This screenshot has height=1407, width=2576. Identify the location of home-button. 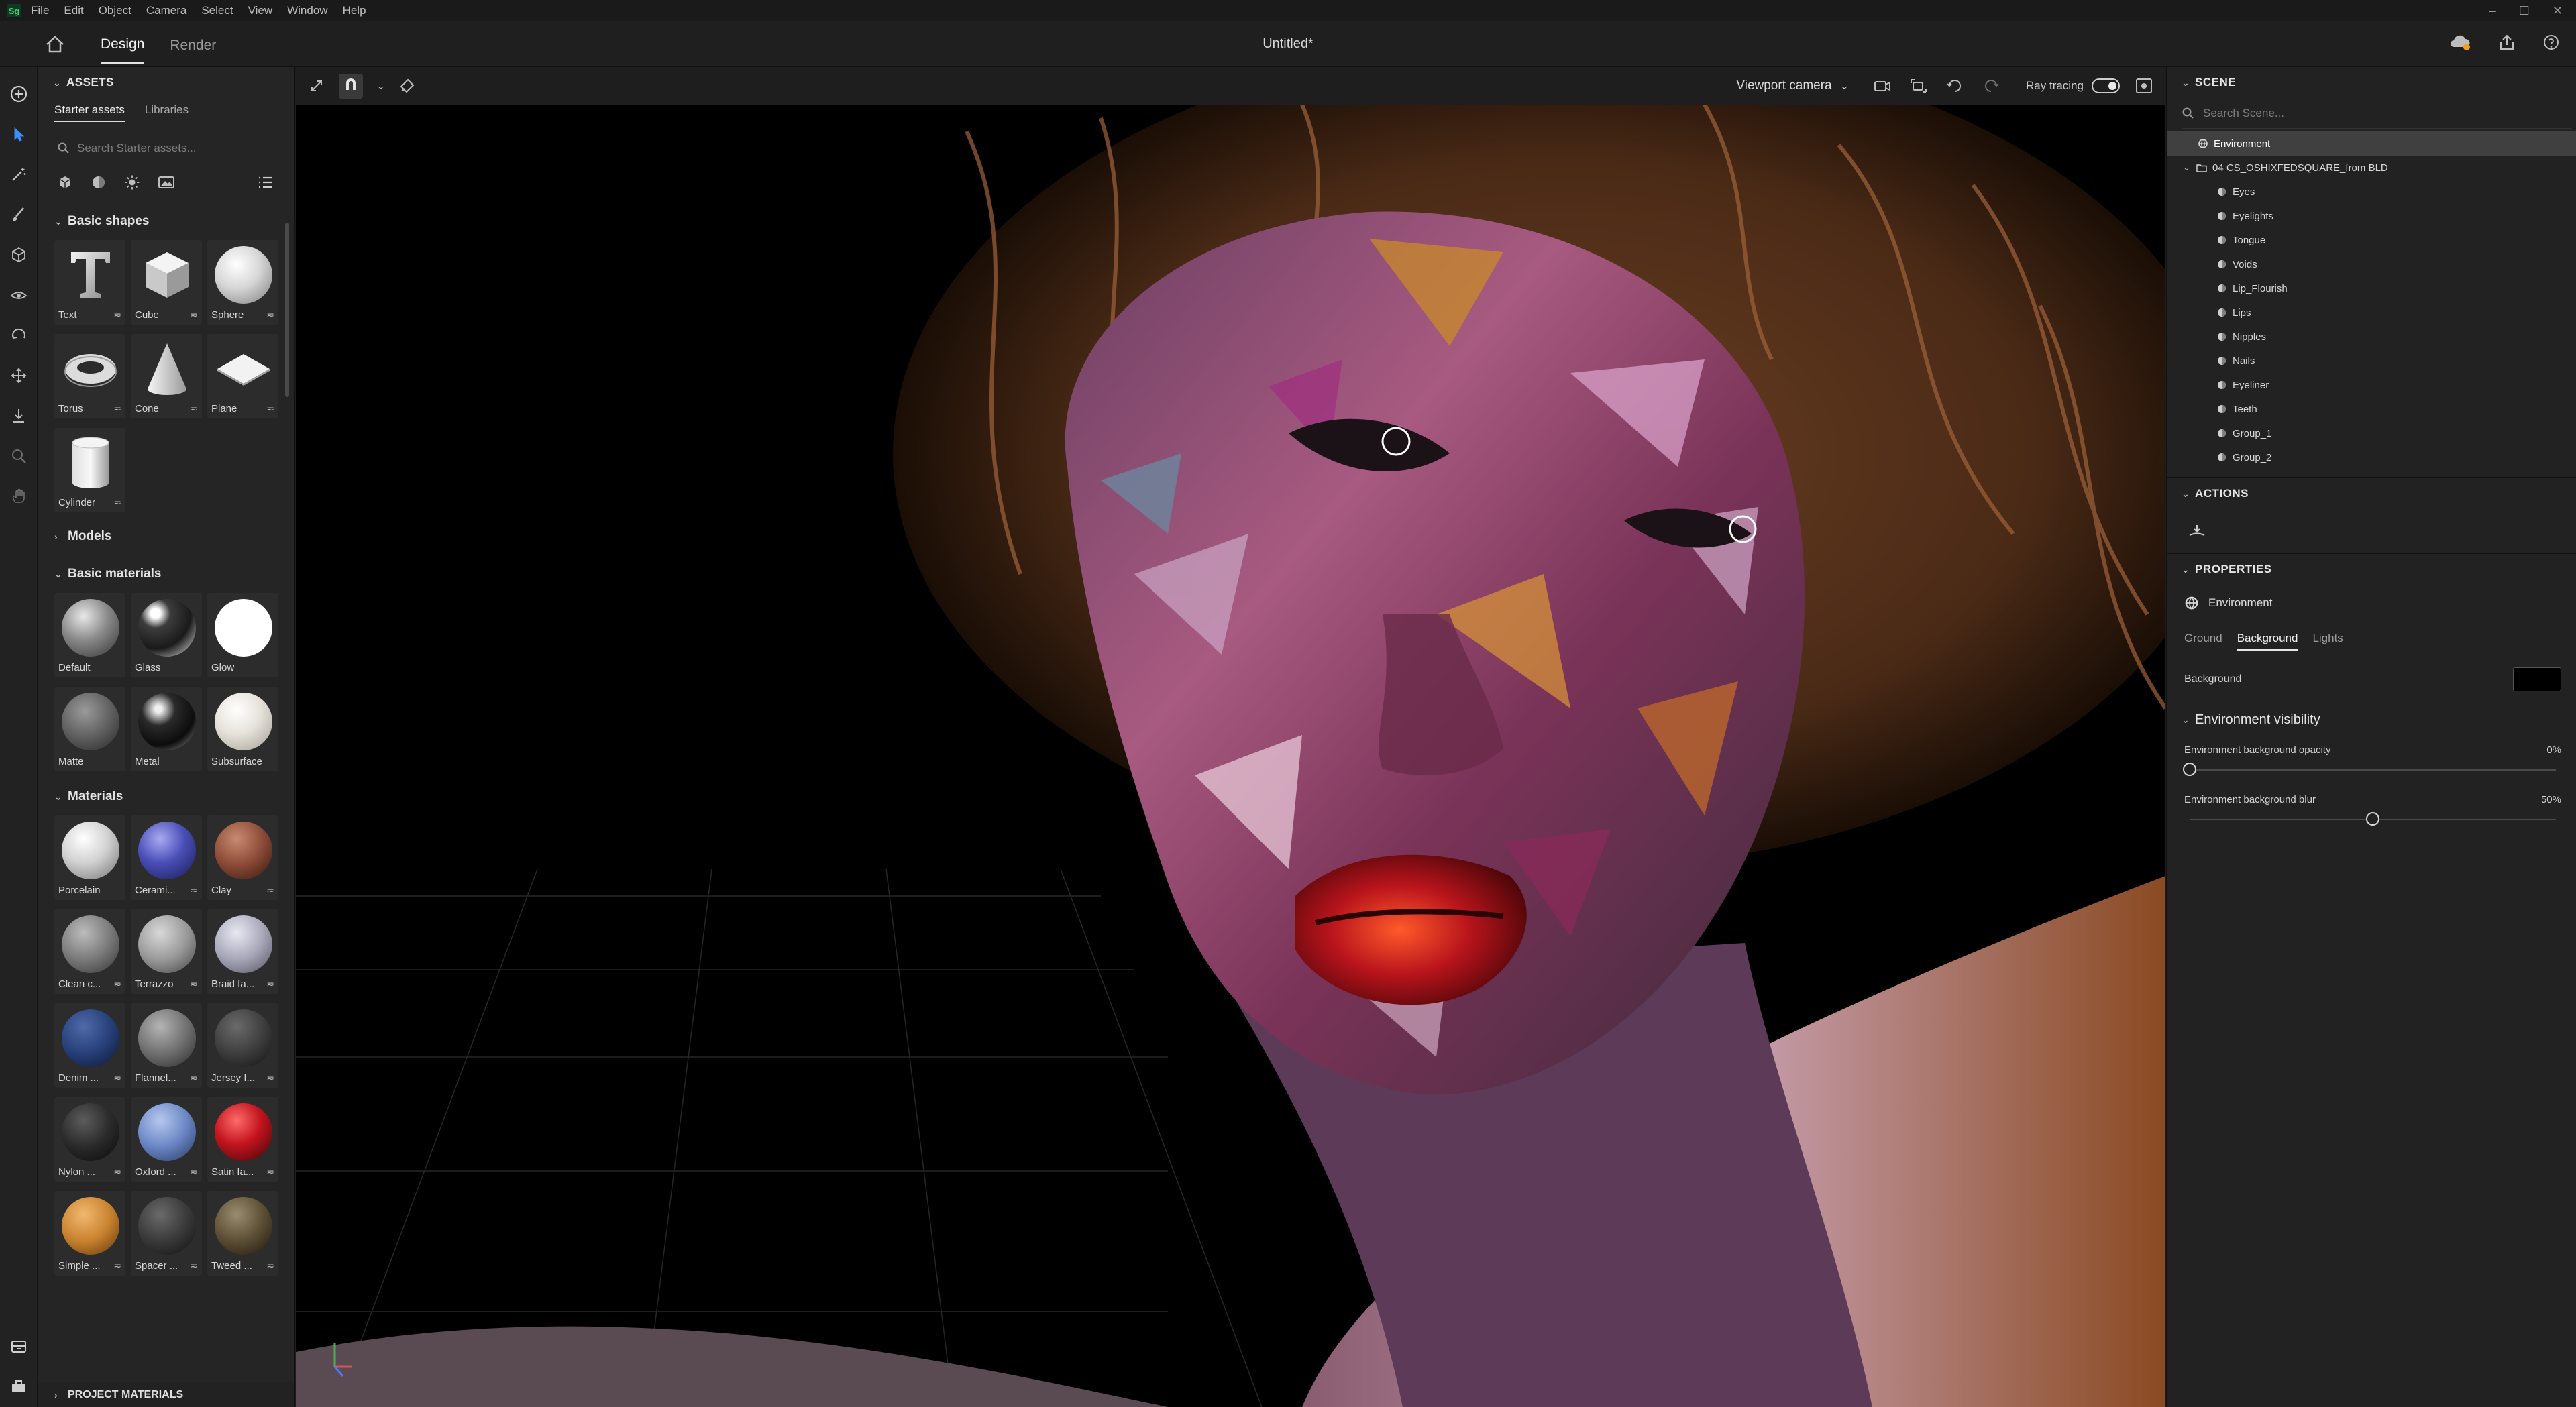
(55, 44).